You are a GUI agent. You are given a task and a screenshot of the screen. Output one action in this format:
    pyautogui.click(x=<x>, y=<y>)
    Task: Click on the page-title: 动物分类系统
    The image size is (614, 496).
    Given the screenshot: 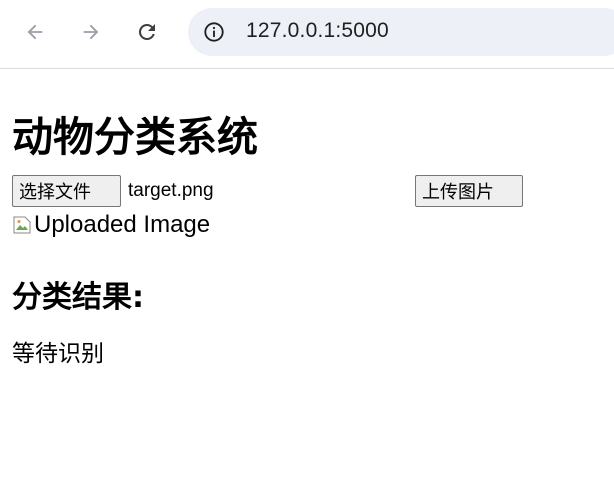 What is the action you would take?
    pyautogui.click(x=135, y=137)
    